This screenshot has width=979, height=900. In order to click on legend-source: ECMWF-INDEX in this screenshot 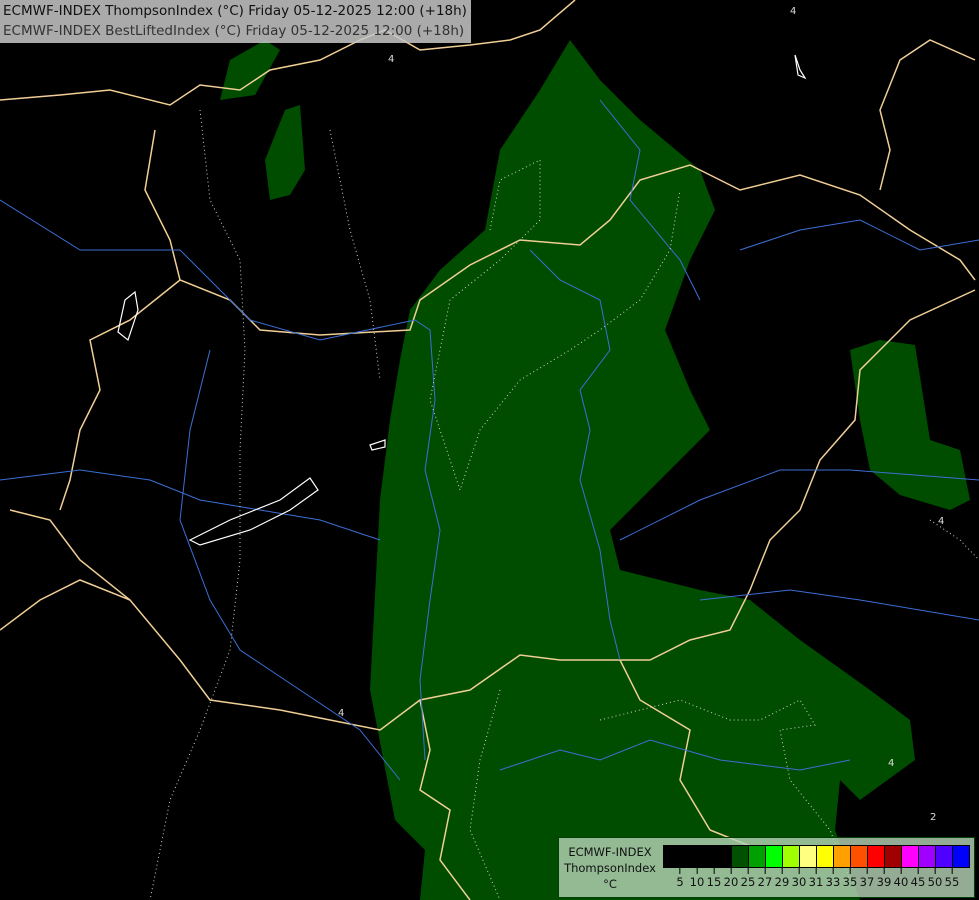, I will do `click(610, 852)`.